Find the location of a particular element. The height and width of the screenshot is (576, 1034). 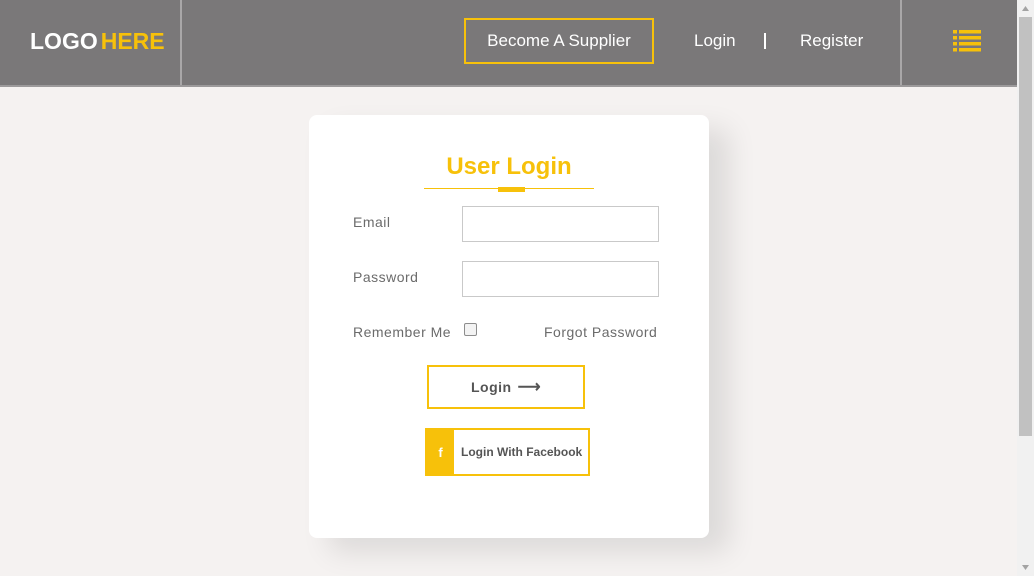

nav-divider is located at coordinates (765, 41).